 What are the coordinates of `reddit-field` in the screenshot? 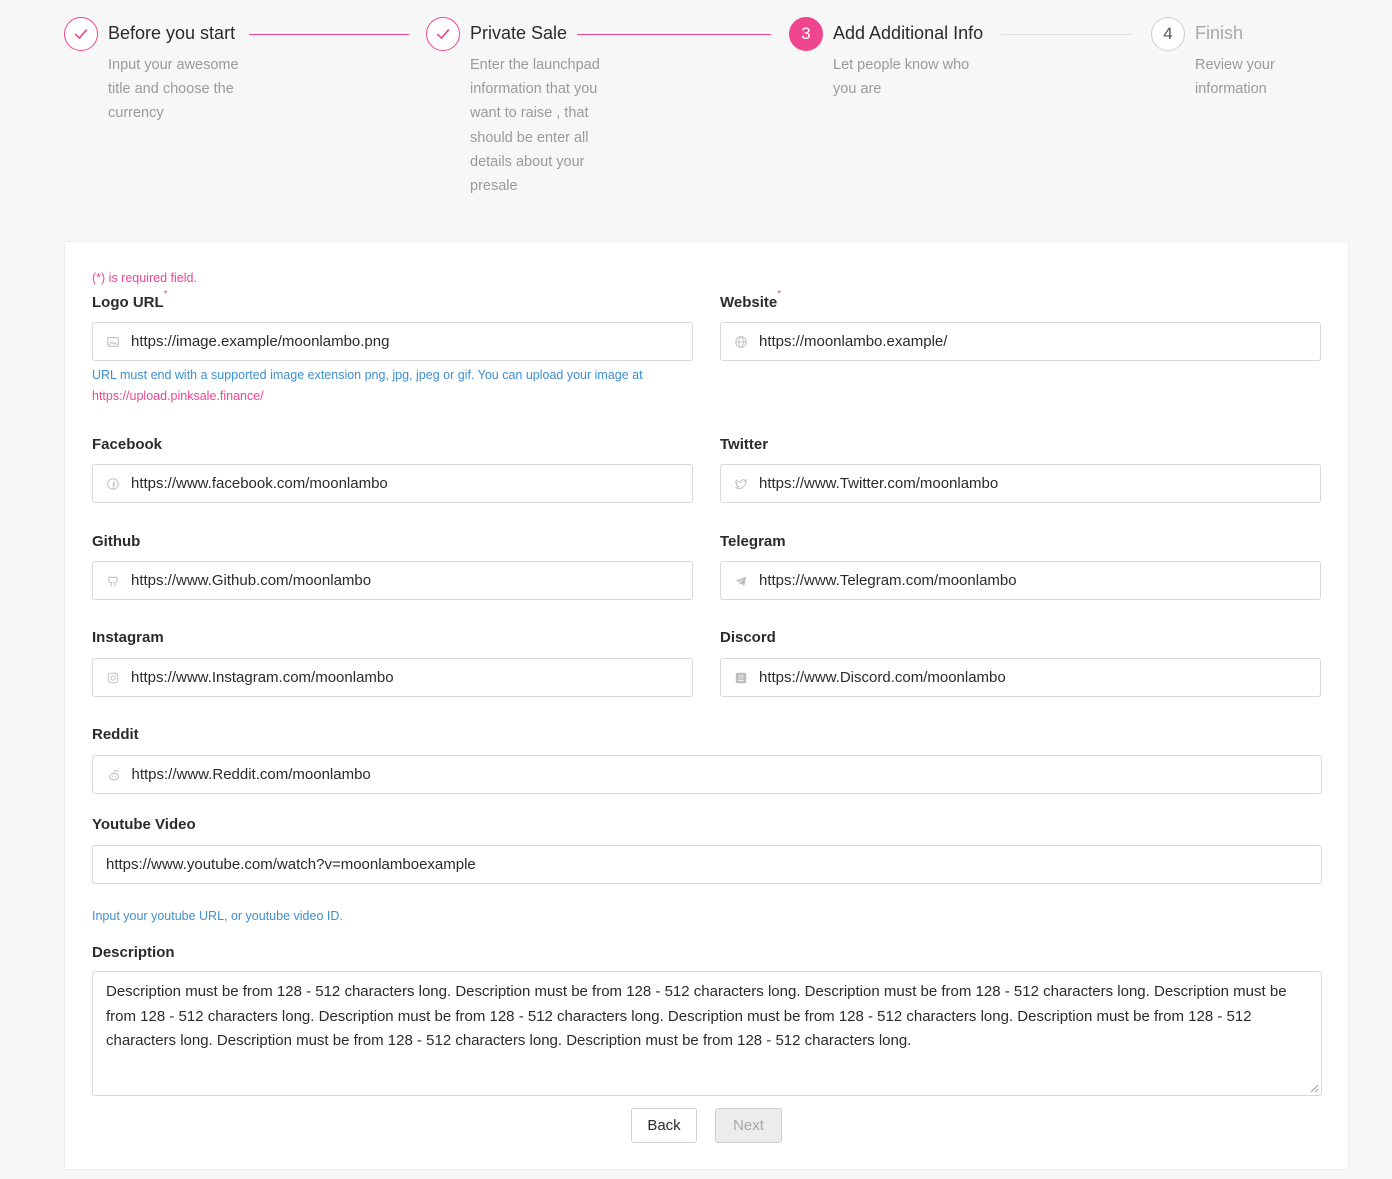 It's located at (707, 774).